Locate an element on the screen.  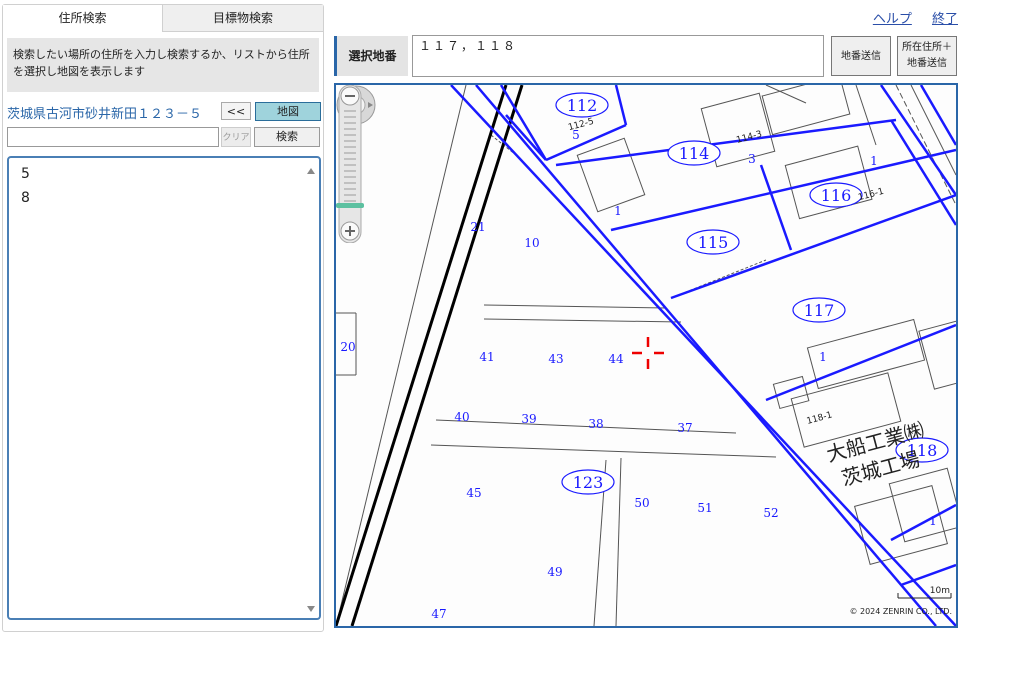
tab-address-search: 住所検索 is located at coordinates (83, 18).